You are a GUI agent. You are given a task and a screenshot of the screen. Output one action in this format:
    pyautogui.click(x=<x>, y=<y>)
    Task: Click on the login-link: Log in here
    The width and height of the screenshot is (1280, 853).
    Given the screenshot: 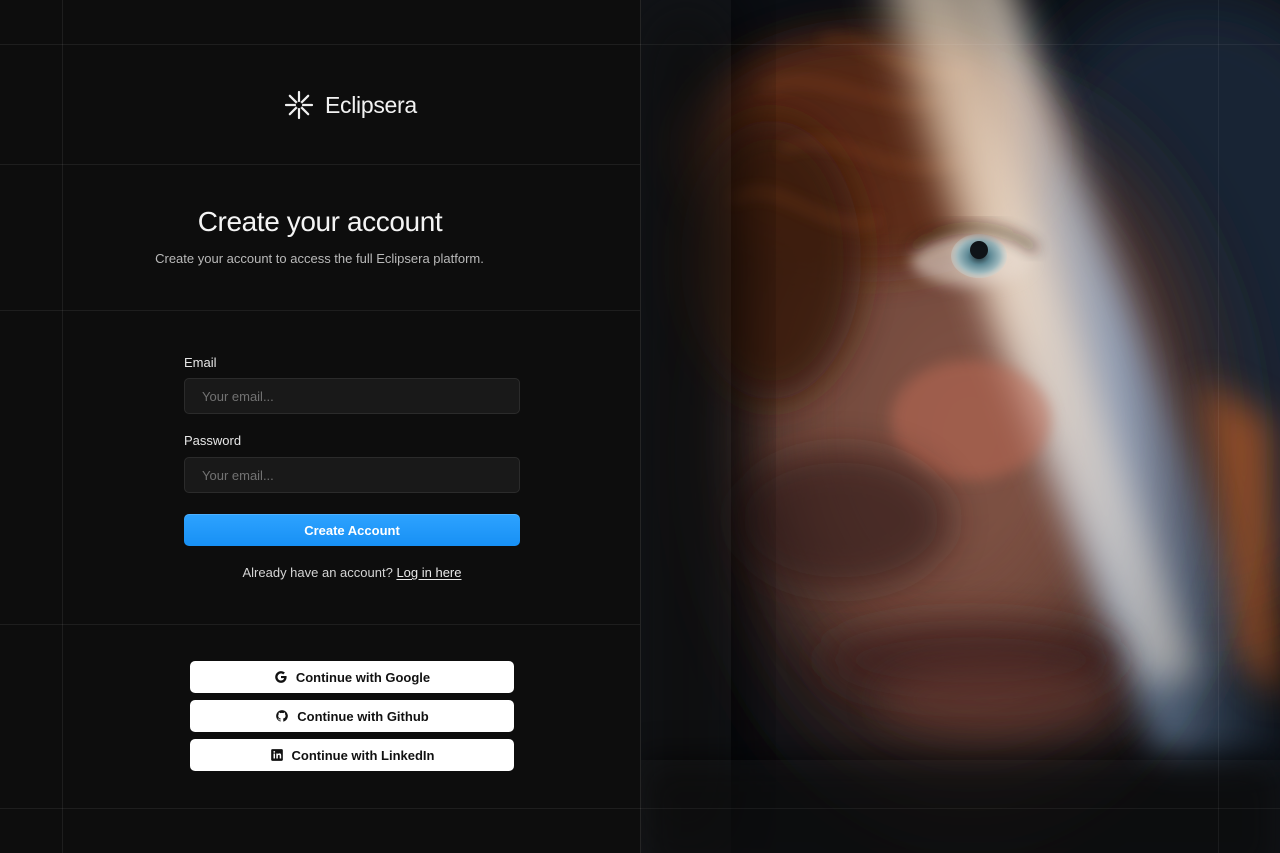 What is the action you would take?
    pyautogui.click(x=428, y=572)
    